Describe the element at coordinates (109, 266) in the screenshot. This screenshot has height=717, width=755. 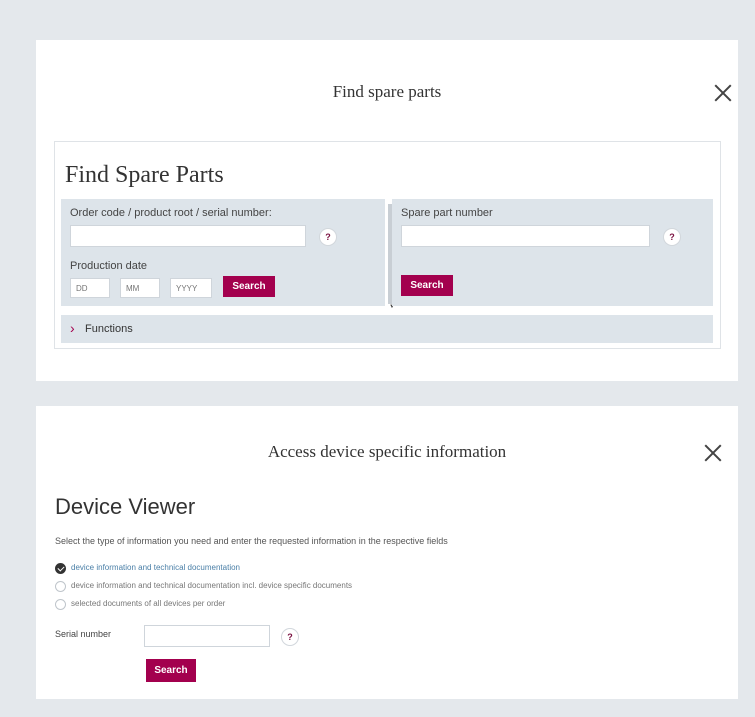
I see `production-date-label: Production date` at that location.